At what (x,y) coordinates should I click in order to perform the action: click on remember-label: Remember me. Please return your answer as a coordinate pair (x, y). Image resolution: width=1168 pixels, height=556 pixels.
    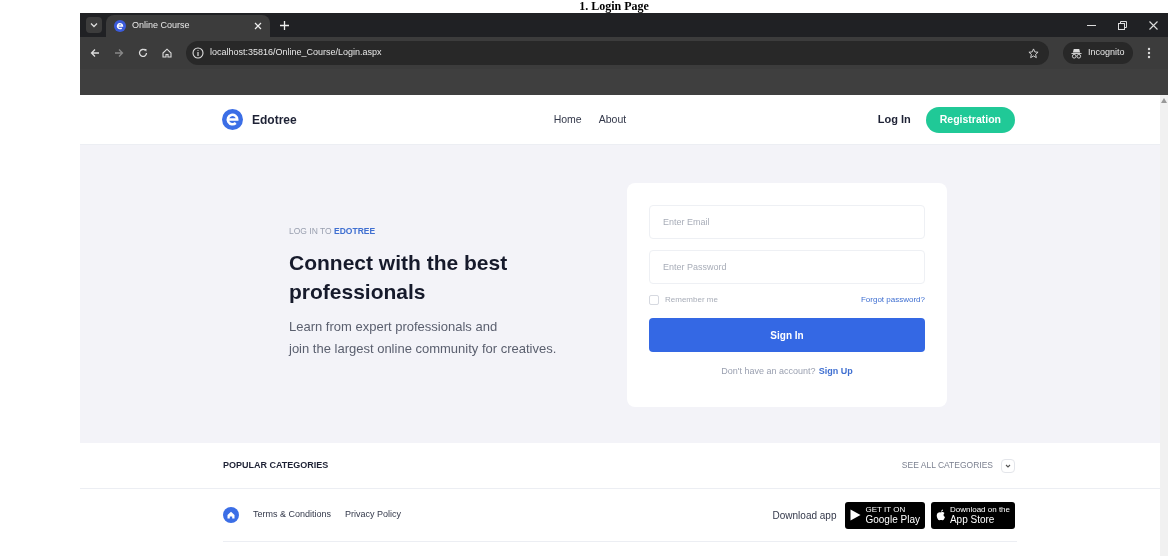
    Looking at the image, I should click on (691, 300).